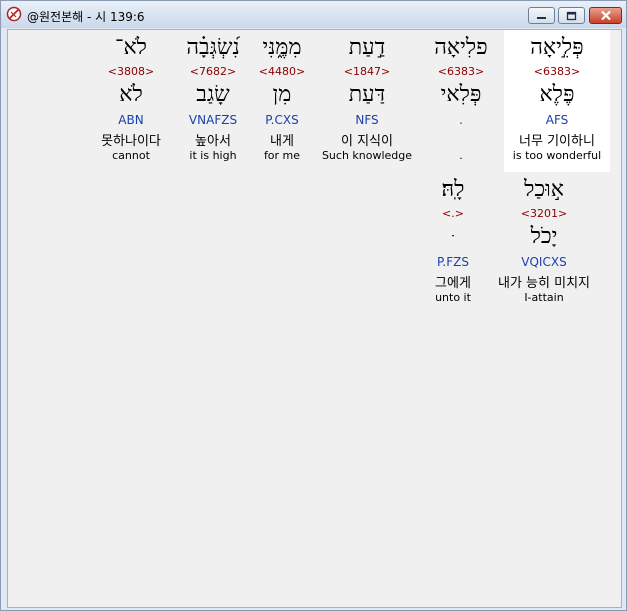 The image size is (627, 611). What do you see at coordinates (544, 213) in the screenshot?
I see `strong-number: <3201>` at bounding box center [544, 213].